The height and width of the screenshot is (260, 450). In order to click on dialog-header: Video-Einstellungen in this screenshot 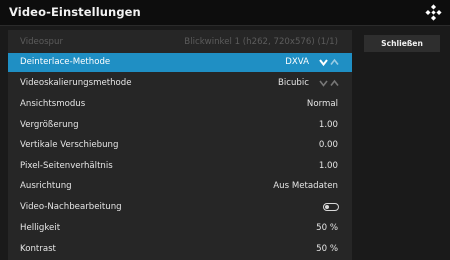, I will do `click(225, 13)`.